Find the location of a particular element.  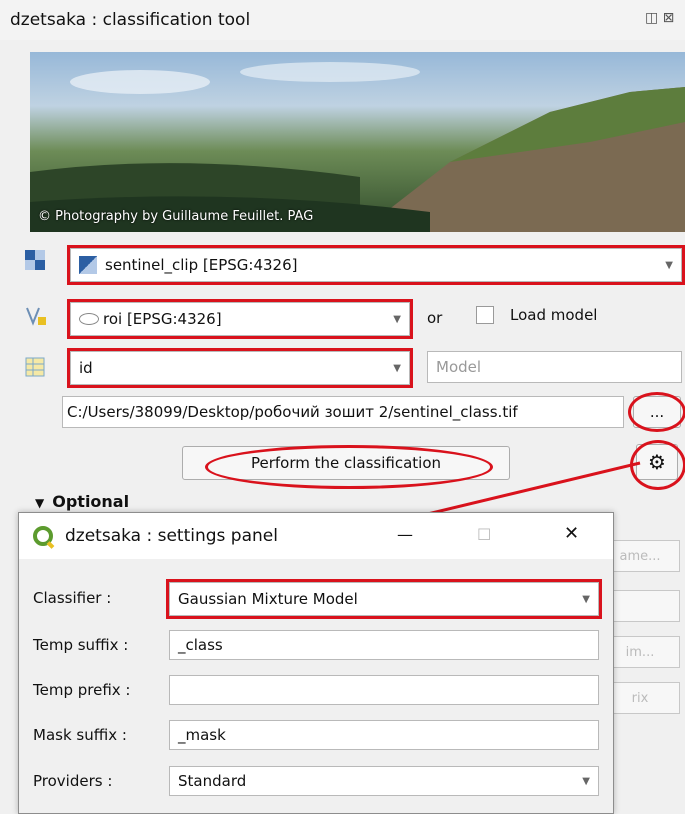

minimize-icon: — is located at coordinates (405, 534).